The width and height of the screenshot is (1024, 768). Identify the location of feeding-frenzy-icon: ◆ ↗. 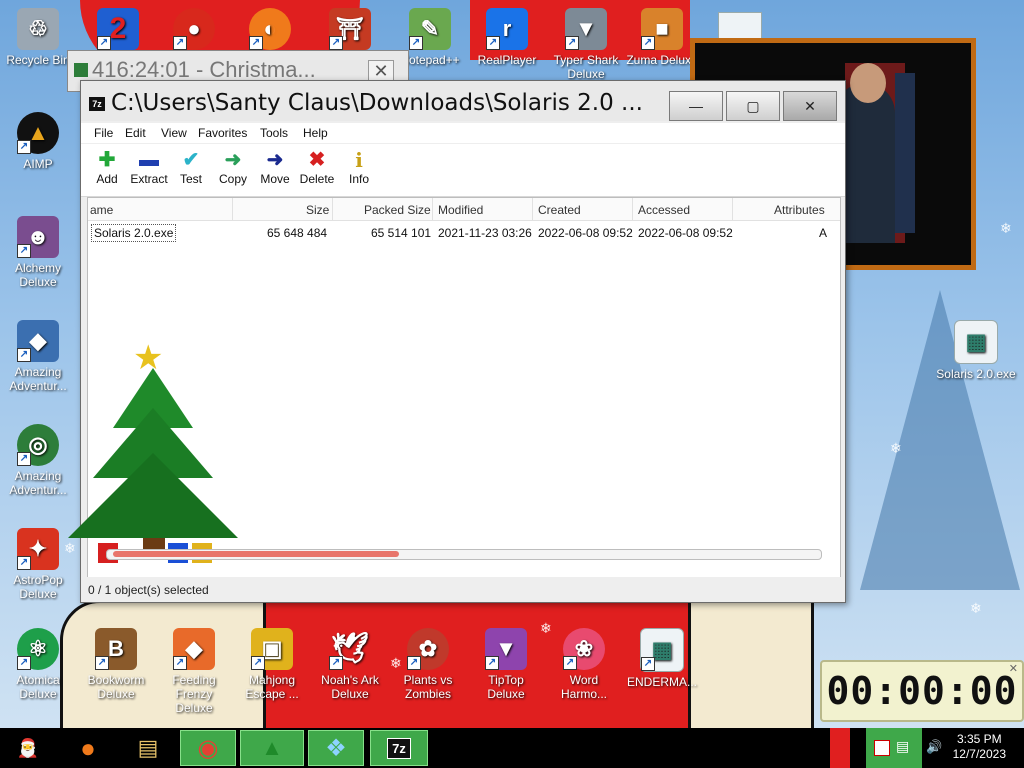
(194, 649).